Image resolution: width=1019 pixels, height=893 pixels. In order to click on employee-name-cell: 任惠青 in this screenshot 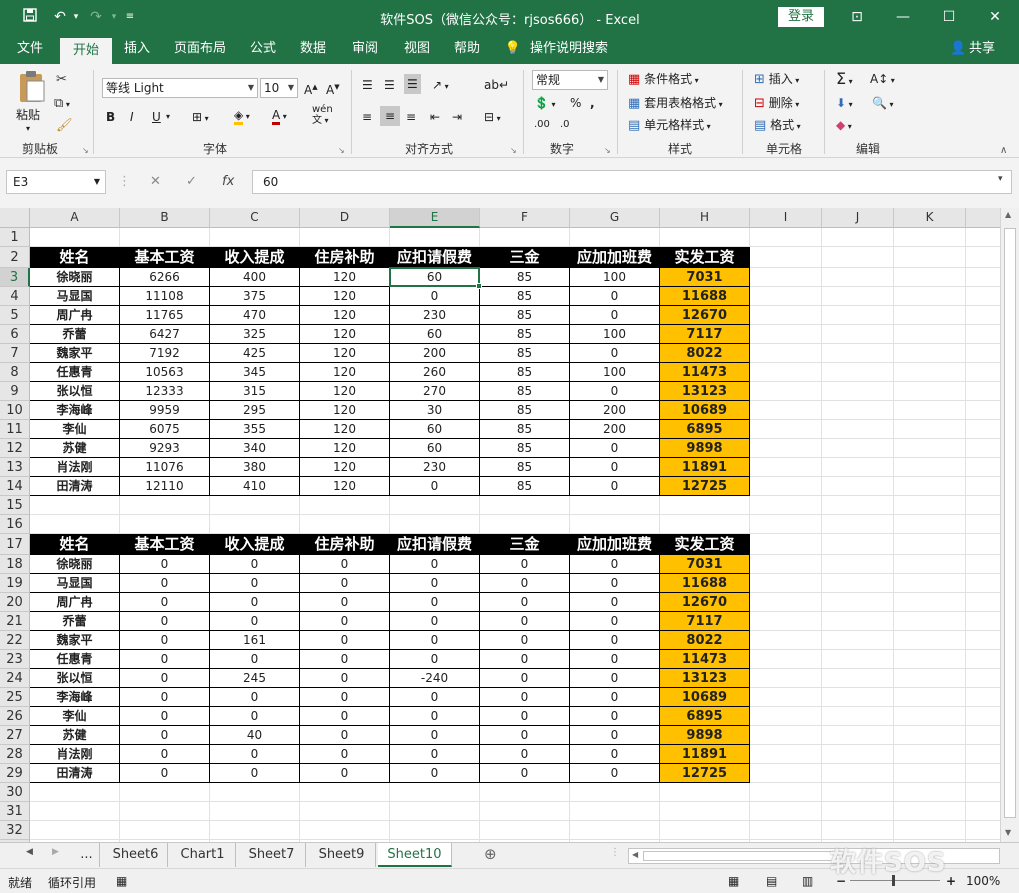, I will do `click(75, 372)`.